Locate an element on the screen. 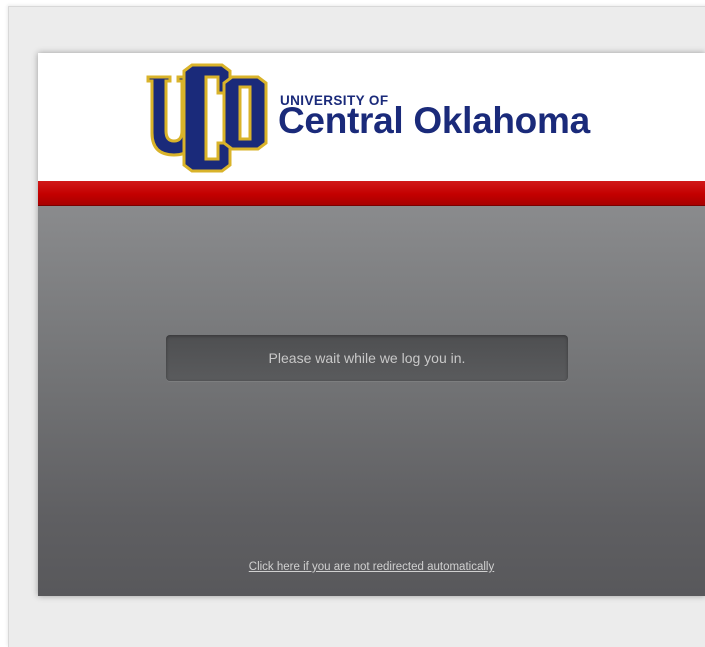 The image size is (705, 647). uco-logo: UNIVERSITY OF Central Oklahoma is located at coordinates (370, 117).